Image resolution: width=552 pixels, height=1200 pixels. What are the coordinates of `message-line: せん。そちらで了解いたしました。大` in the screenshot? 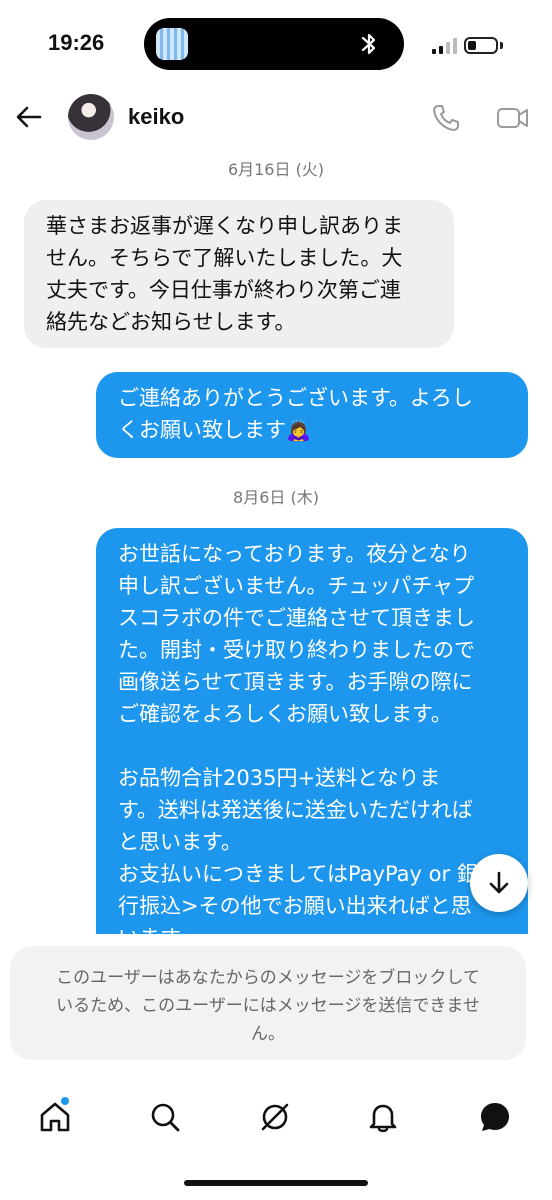 It's located at (224, 258).